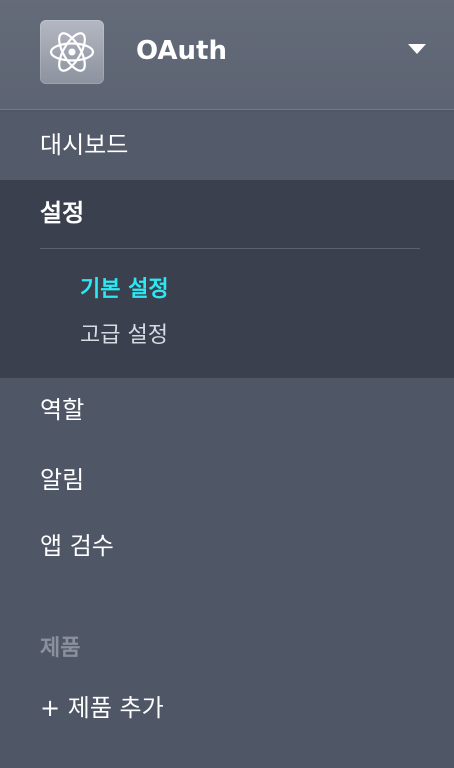 This screenshot has width=454, height=768. What do you see at coordinates (181, 51) in the screenshot?
I see `app-name: OAuth` at bounding box center [181, 51].